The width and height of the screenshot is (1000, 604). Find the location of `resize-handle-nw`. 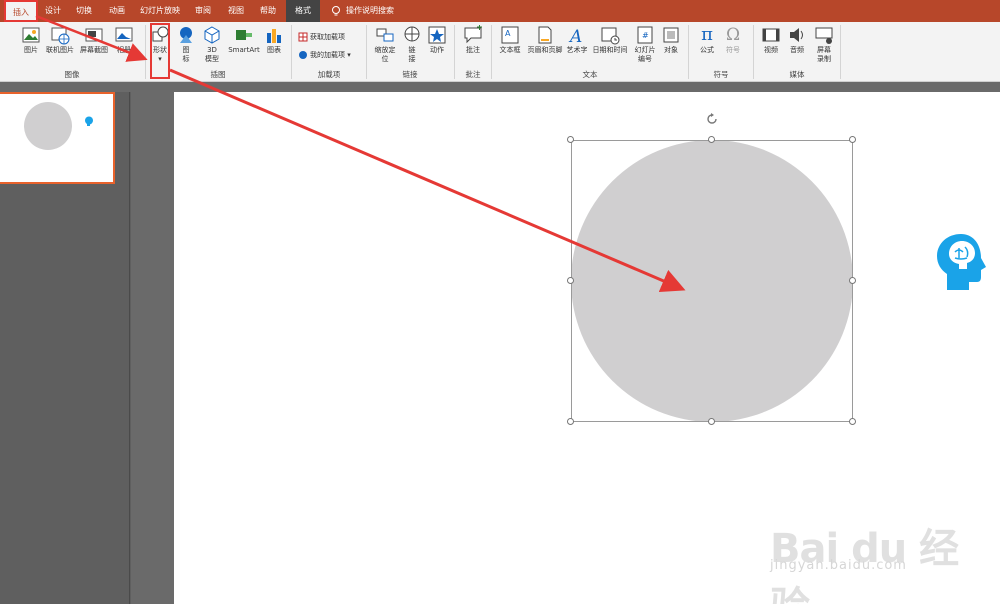

resize-handle-nw is located at coordinates (570, 139).